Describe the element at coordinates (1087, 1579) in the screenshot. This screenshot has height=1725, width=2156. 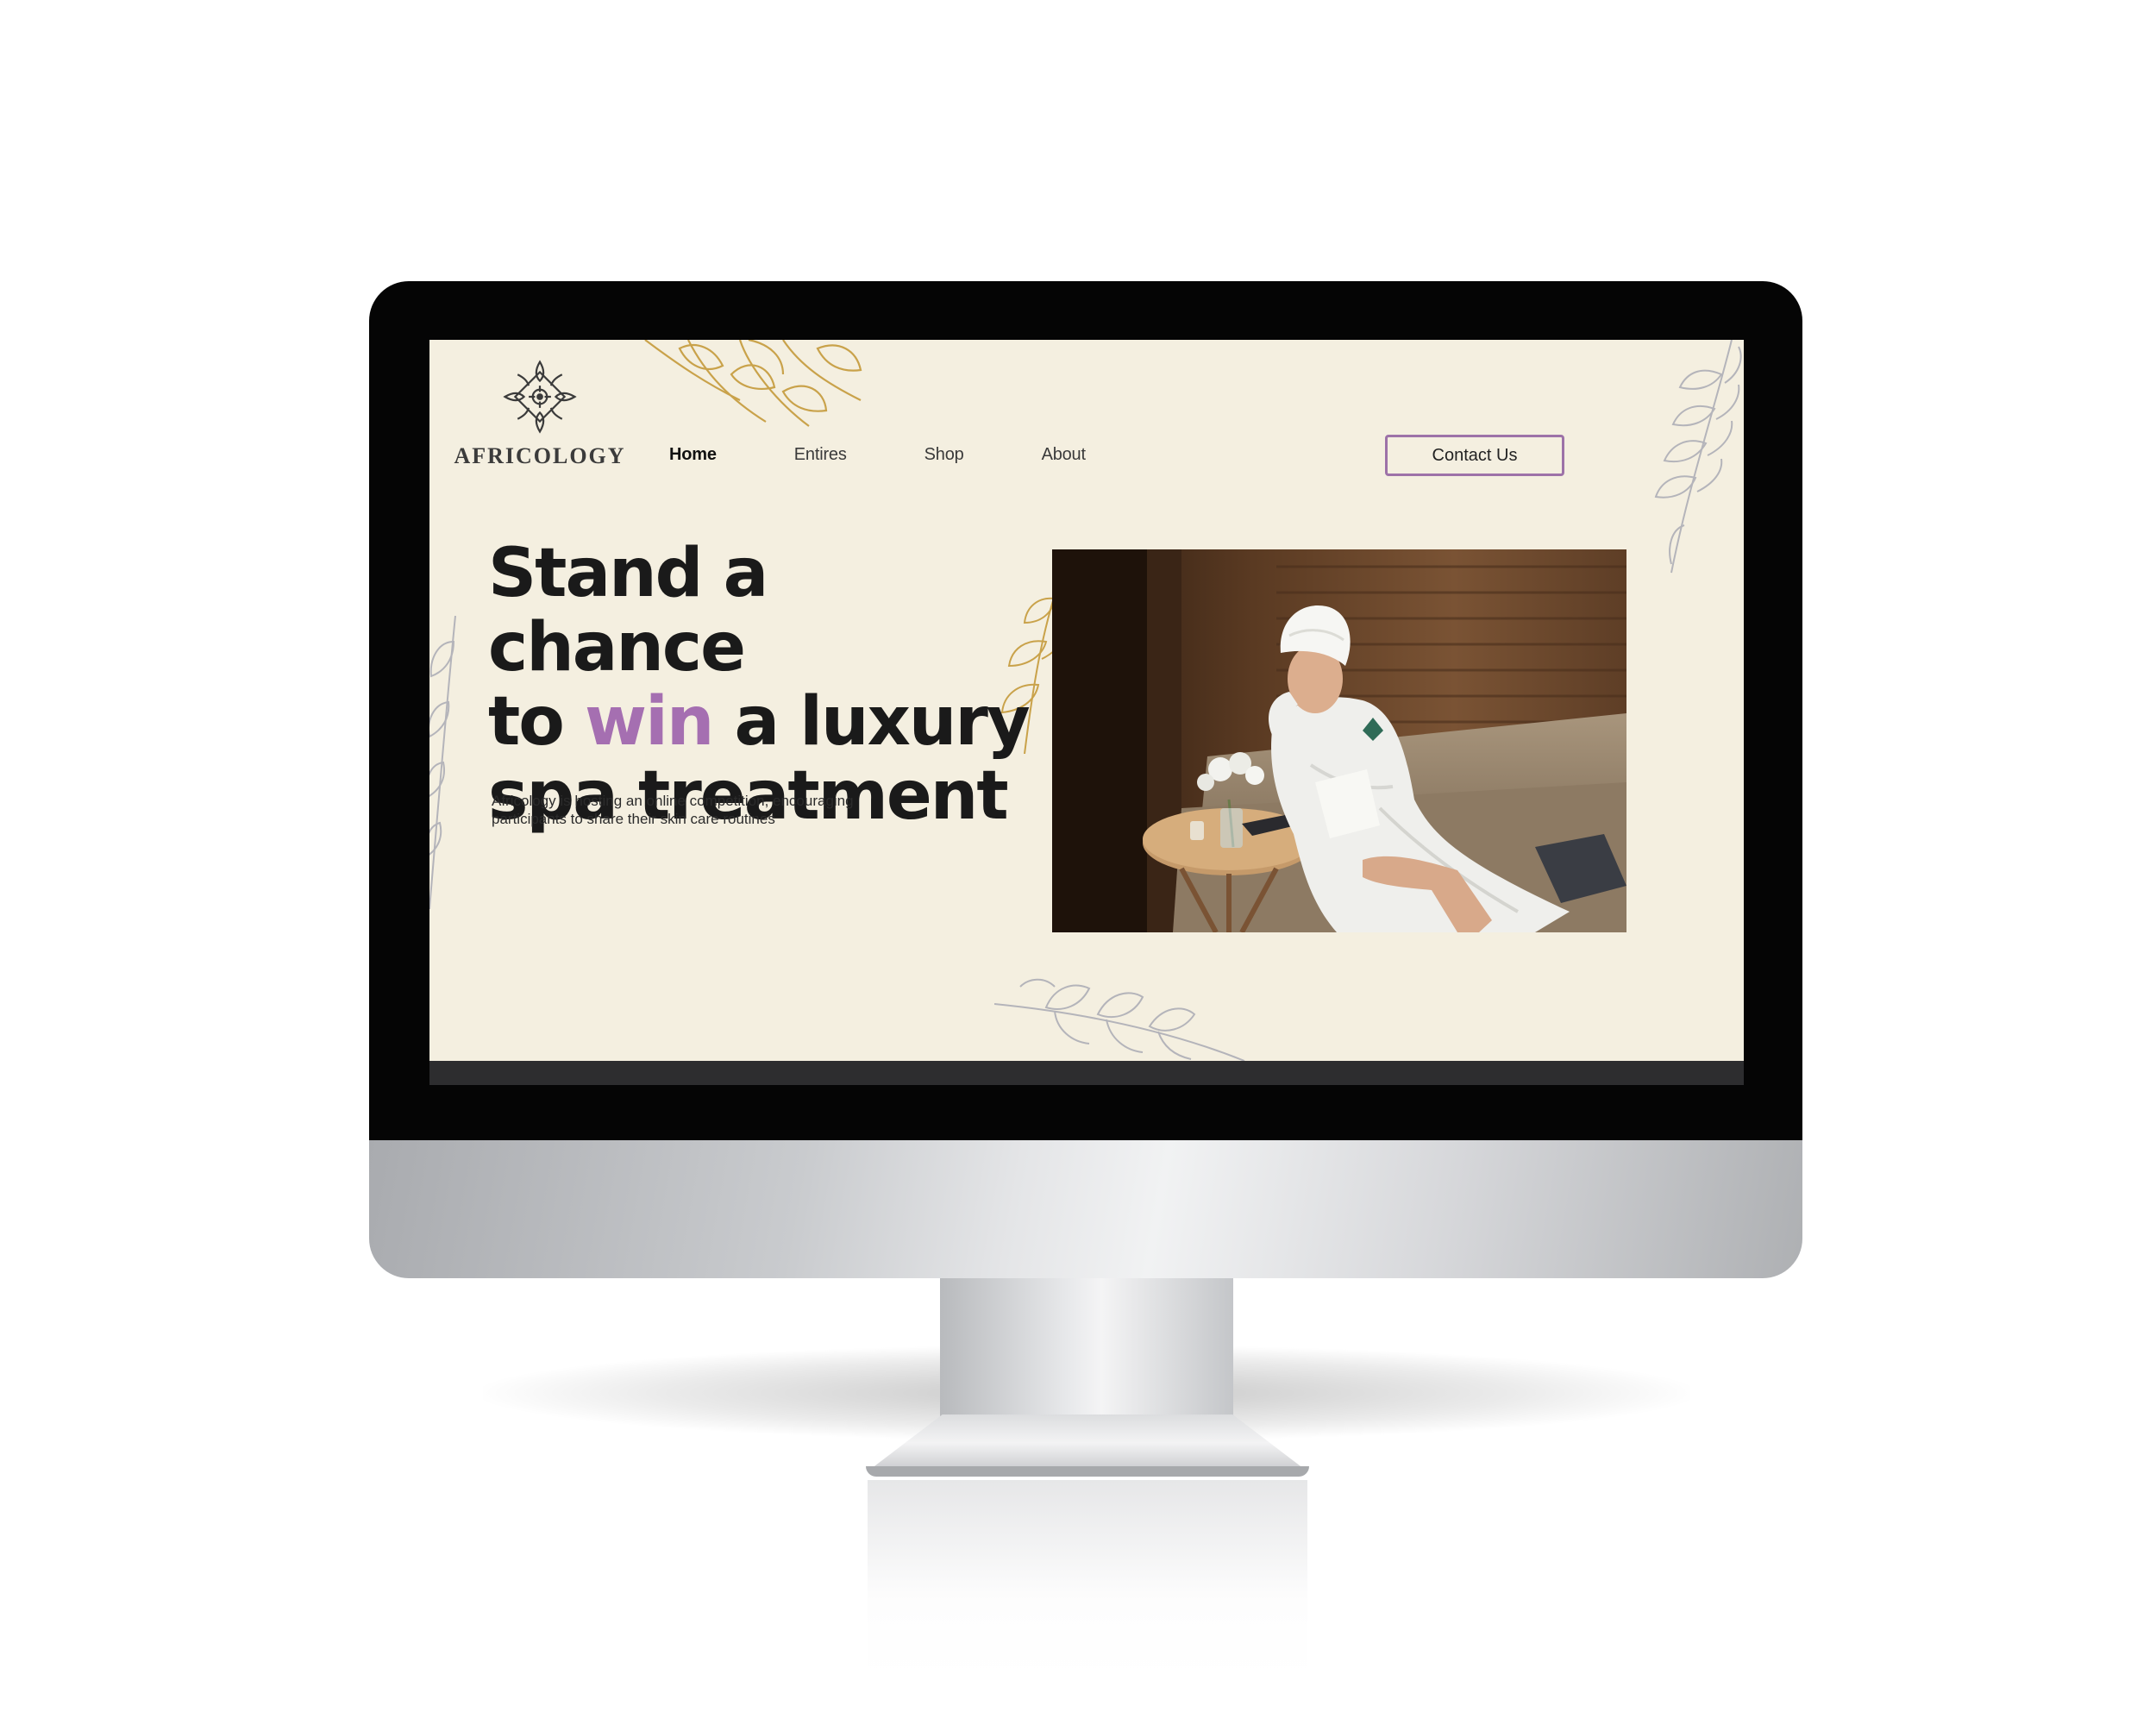
I see `stand-reflection` at that location.